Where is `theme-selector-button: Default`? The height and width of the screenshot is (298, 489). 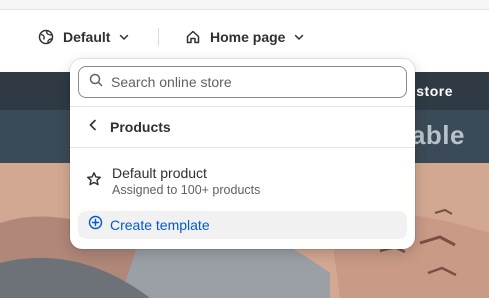 theme-selector-button: Default is located at coordinates (84, 37).